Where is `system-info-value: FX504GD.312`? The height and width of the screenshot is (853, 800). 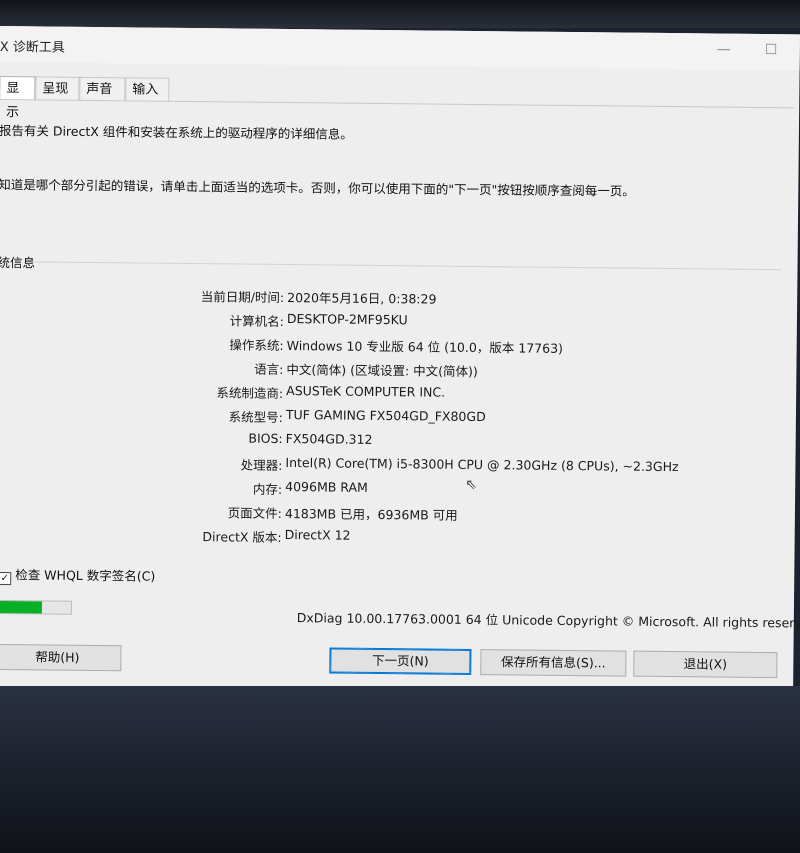 system-info-value: FX504GD.312 is located at coordinates (329, 439).